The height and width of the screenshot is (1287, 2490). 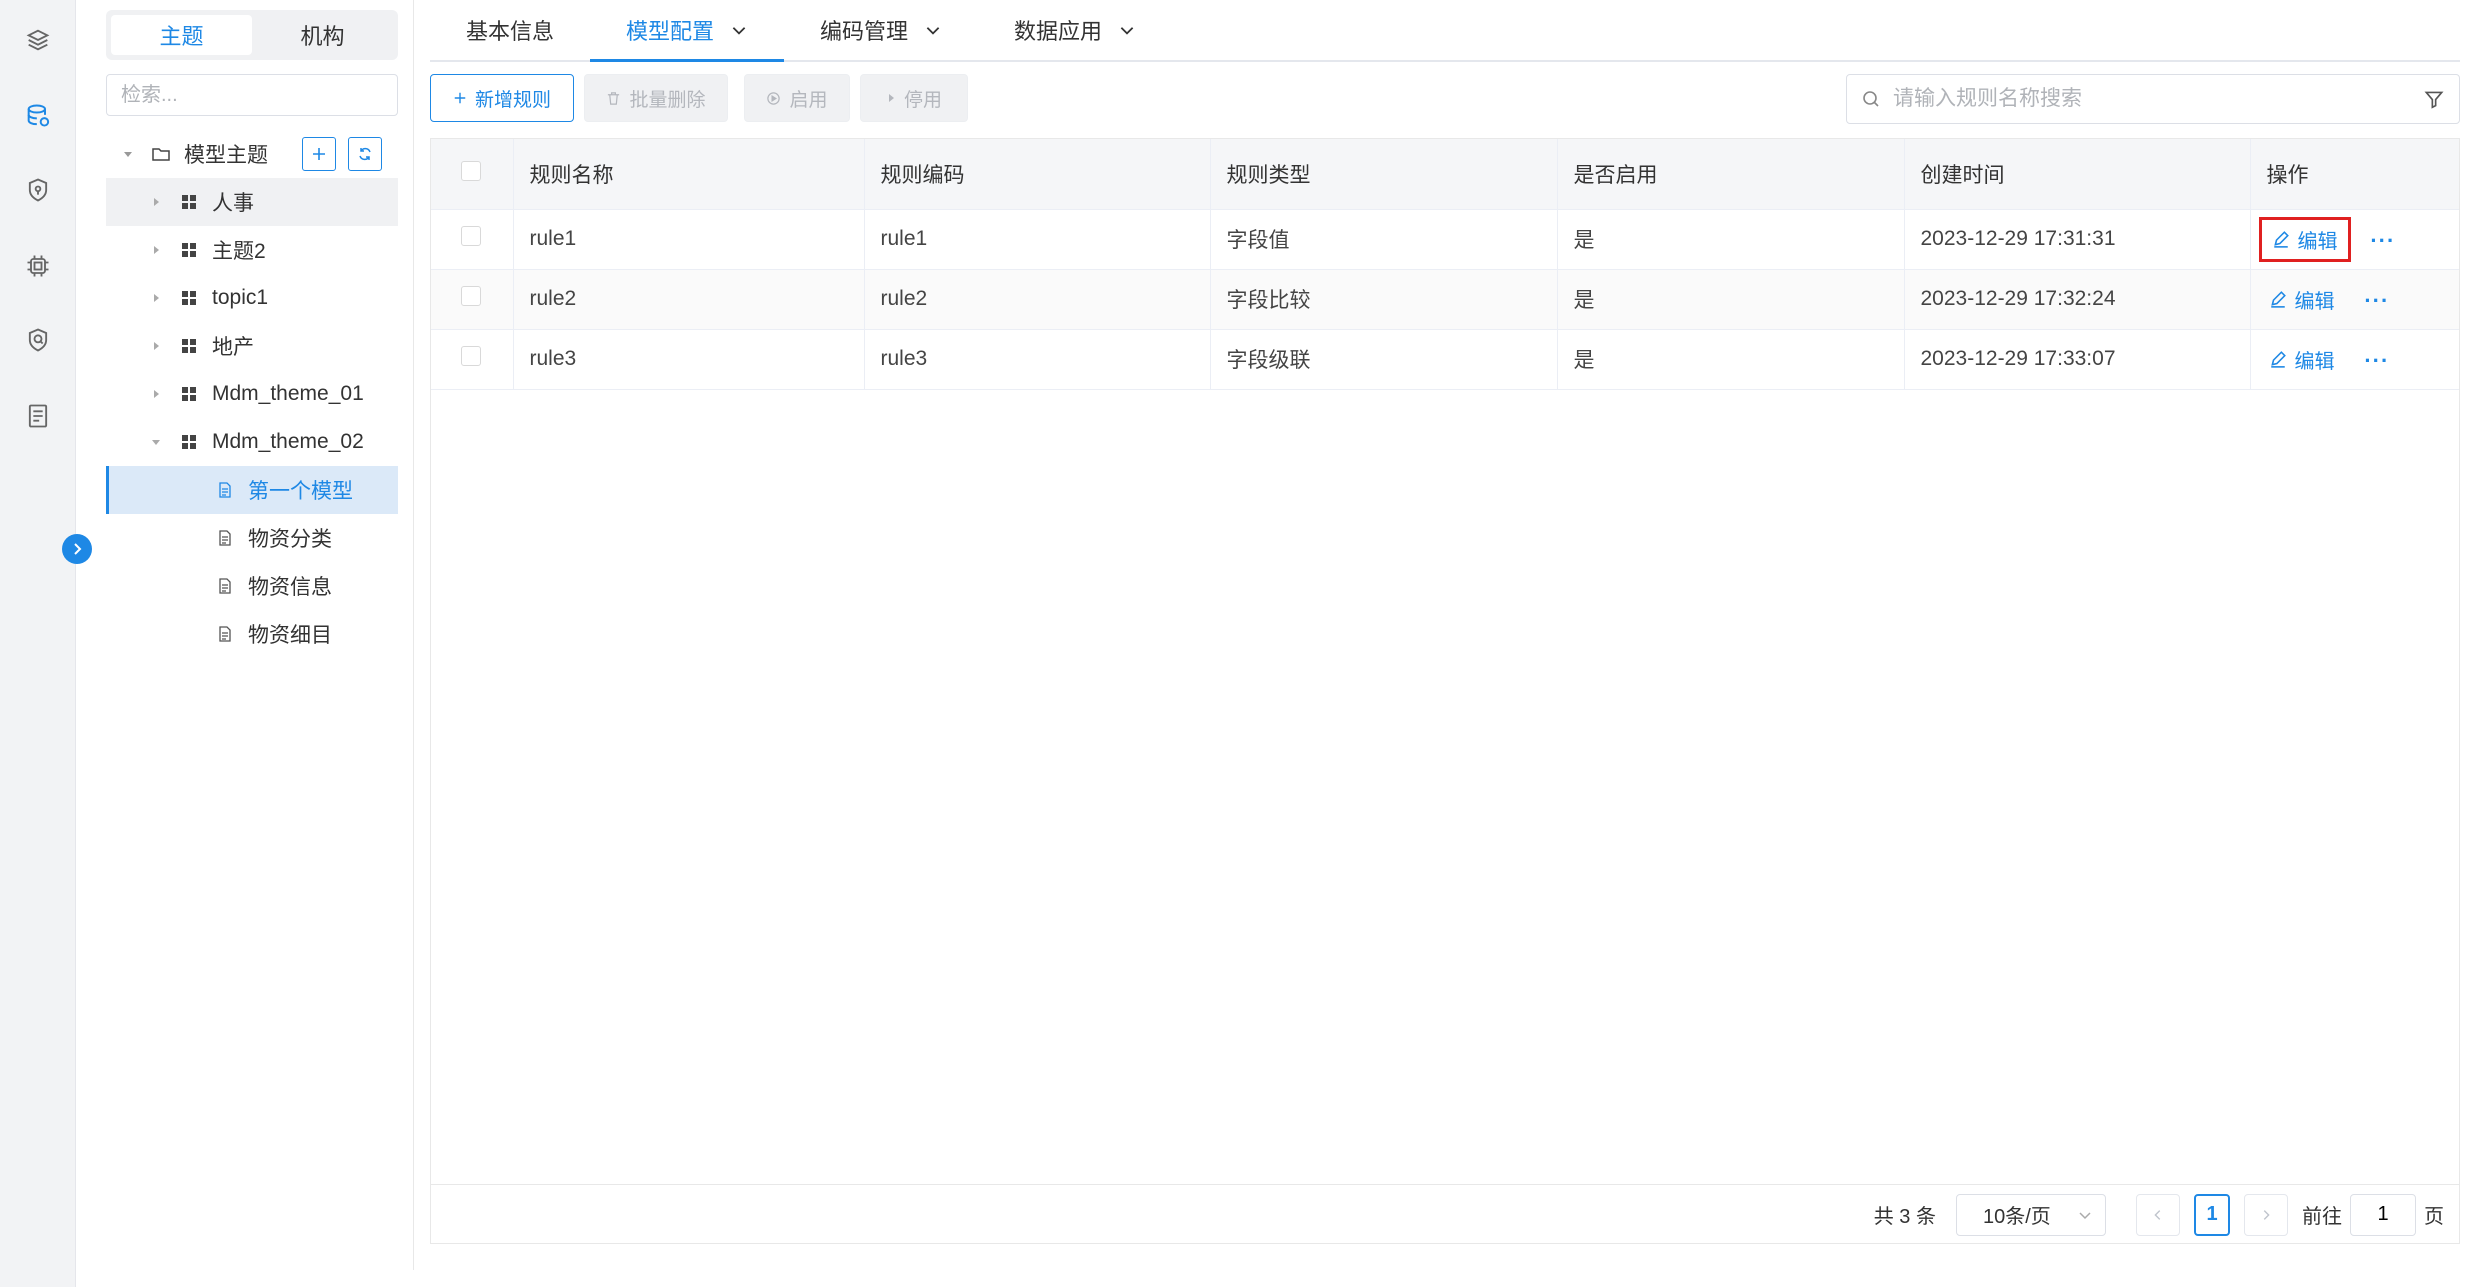 What do you see at coordinates (273, 538) in the screenshot?
I see `tree-child-material-category: 物资分类` at bounding box center [273, 538].